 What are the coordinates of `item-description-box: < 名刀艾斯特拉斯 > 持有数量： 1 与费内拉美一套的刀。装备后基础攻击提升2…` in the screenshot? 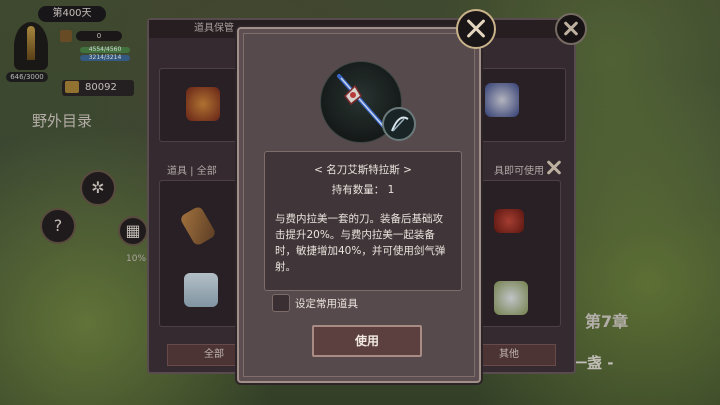 It's located at (363, 221).